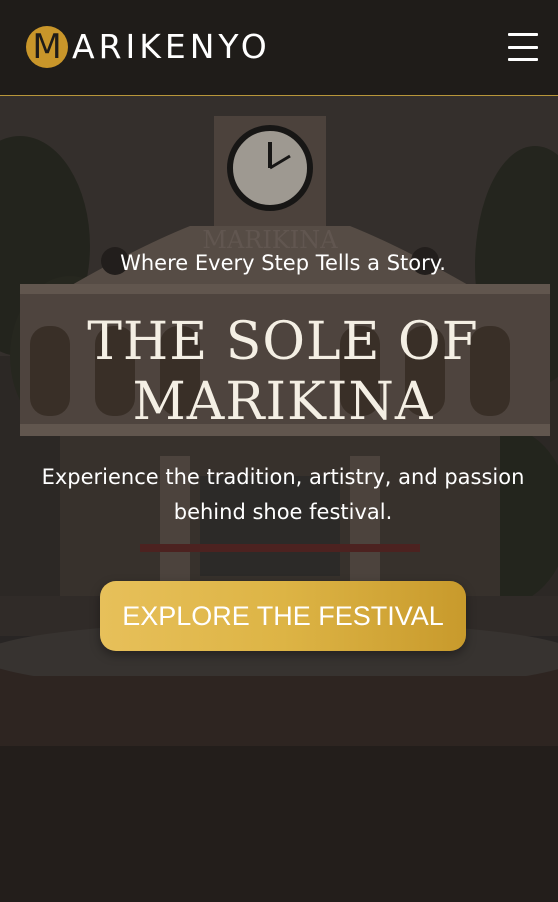  I want to click on logo-emblem: M, so click(47, 47).